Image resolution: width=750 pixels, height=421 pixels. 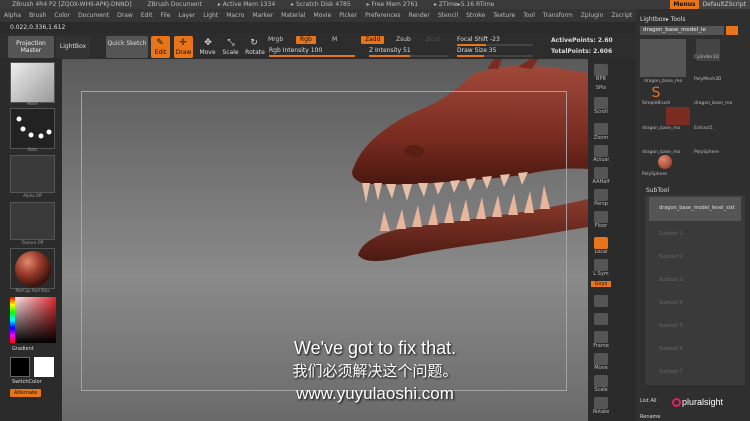 I want to click on persp-button: Persp, so click(x=601, y=198).